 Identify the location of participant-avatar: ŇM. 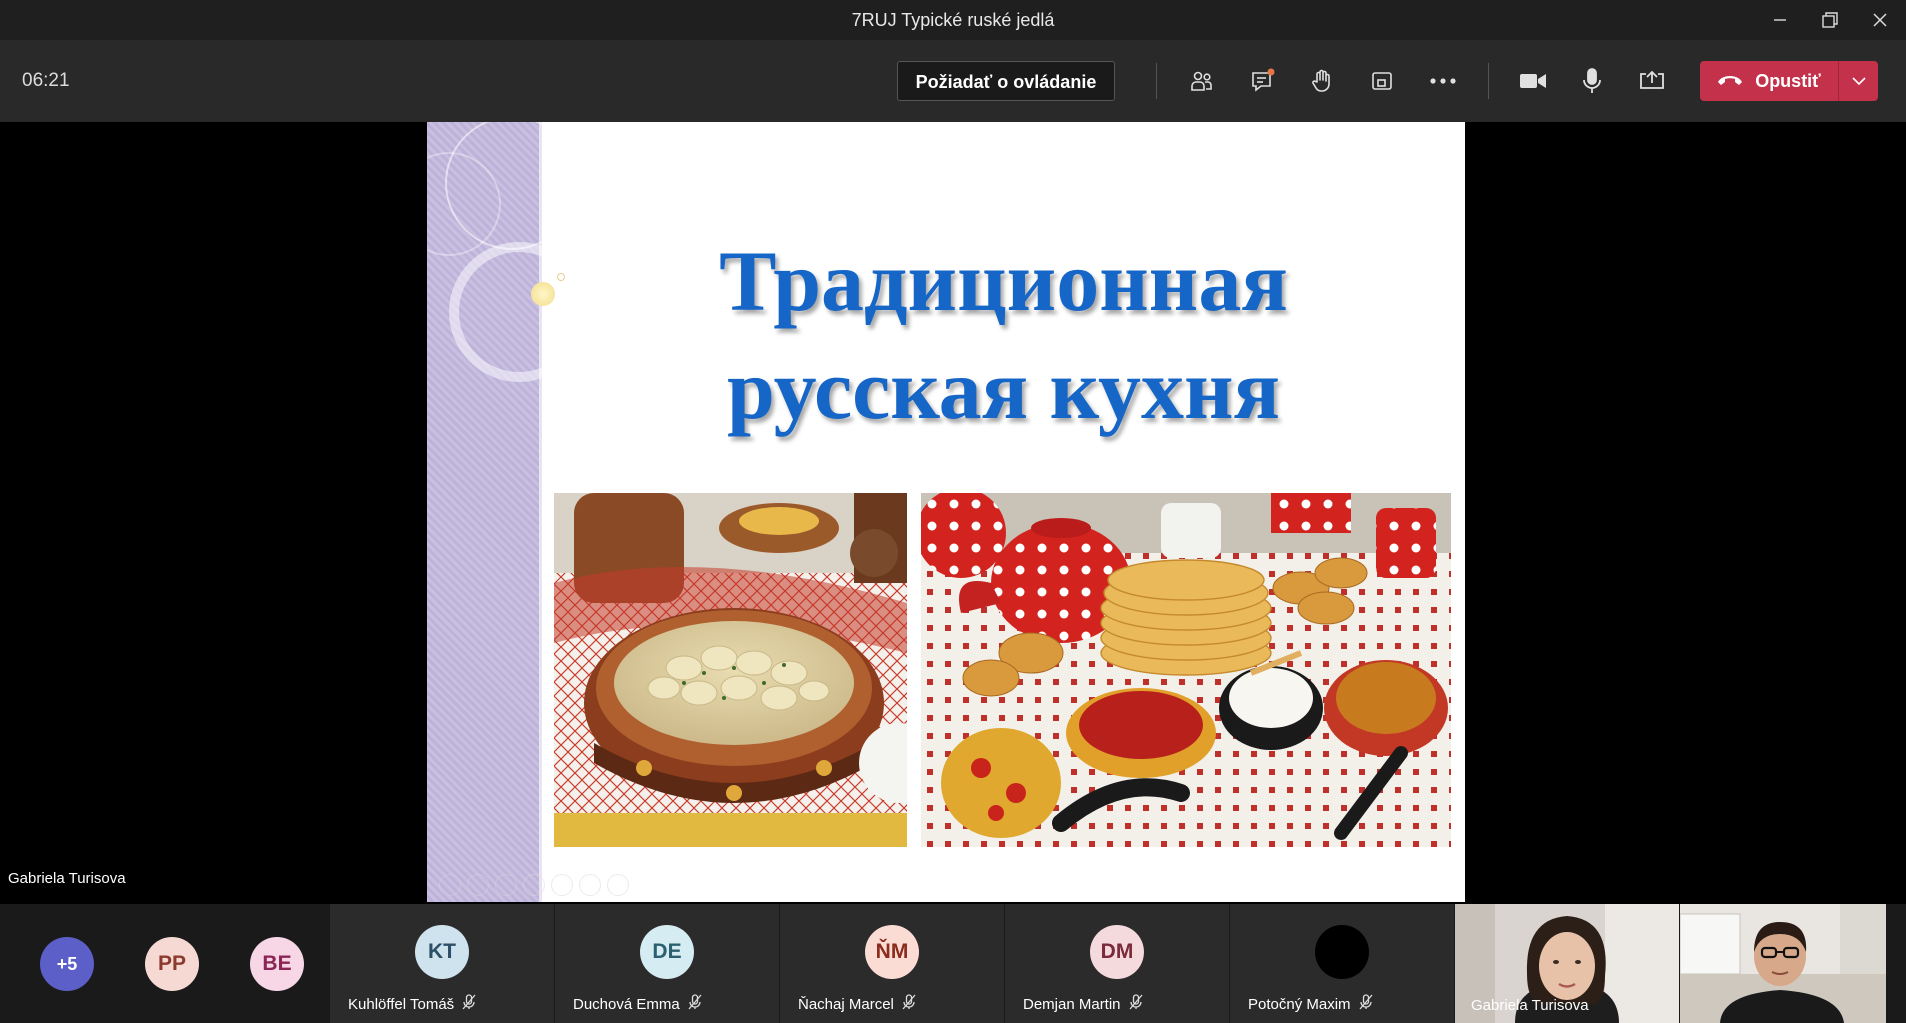
(892, 952).